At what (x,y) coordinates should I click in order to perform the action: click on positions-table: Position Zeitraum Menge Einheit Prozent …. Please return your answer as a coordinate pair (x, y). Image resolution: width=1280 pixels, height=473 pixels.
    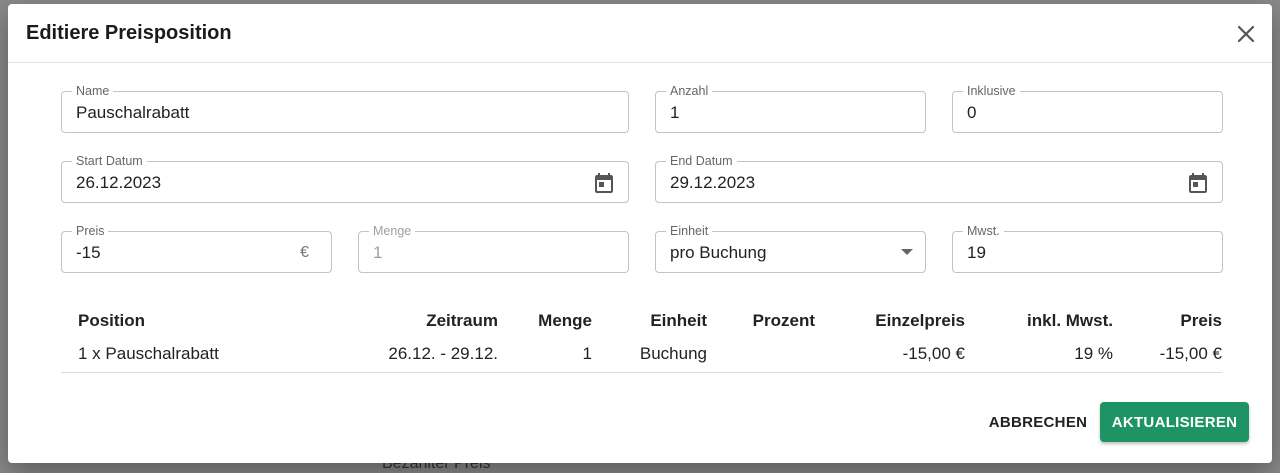
    Looking at the image, I should click on (641, 339).